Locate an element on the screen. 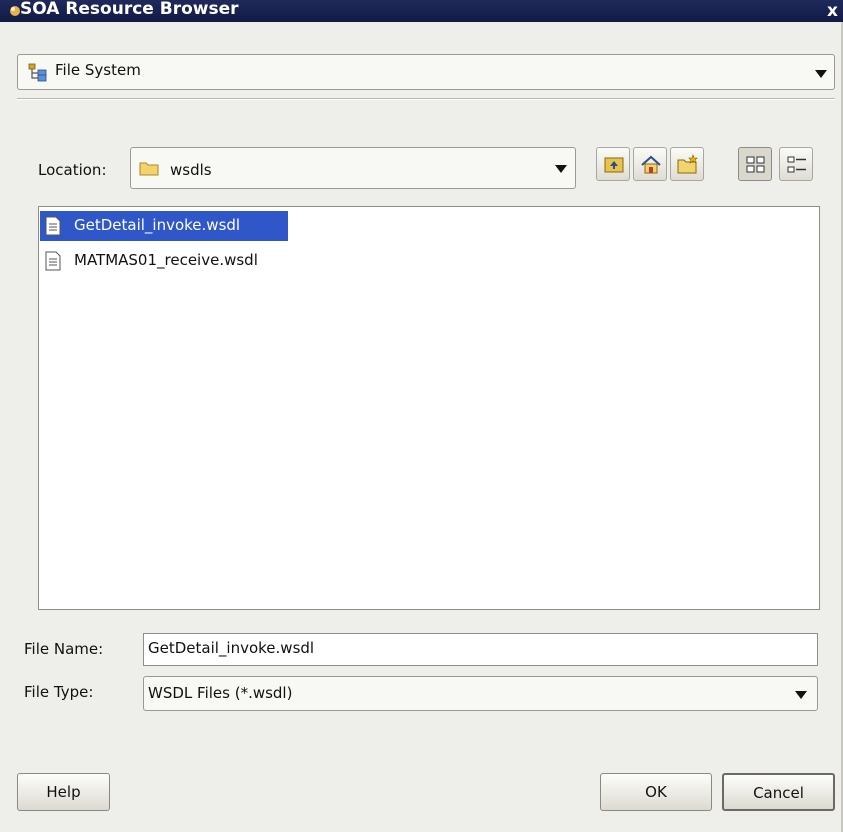 This screenshot has height=832, width=843. file-type-value: WSDL Files (*.wsdl) is located at coordinates (220, 693).